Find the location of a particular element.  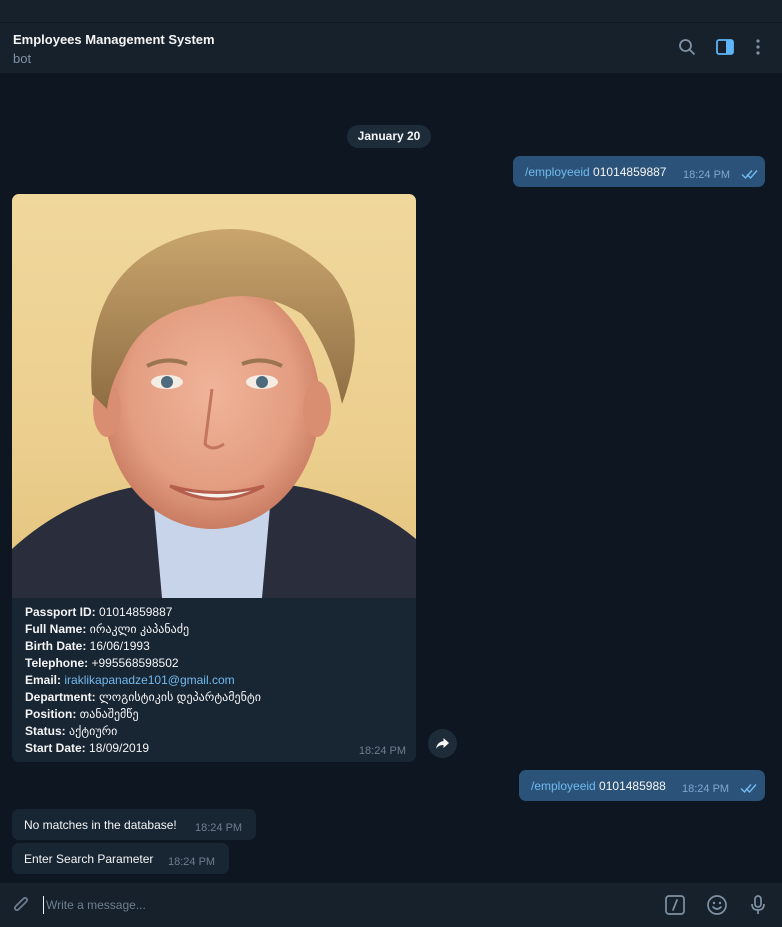

message-text: Enter Search Parameter is located at coordinates (89, 859).